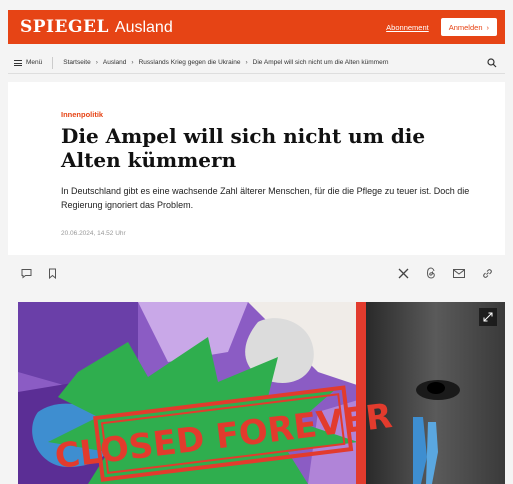  I want to click on hamburger-icon, so click(18, 62).